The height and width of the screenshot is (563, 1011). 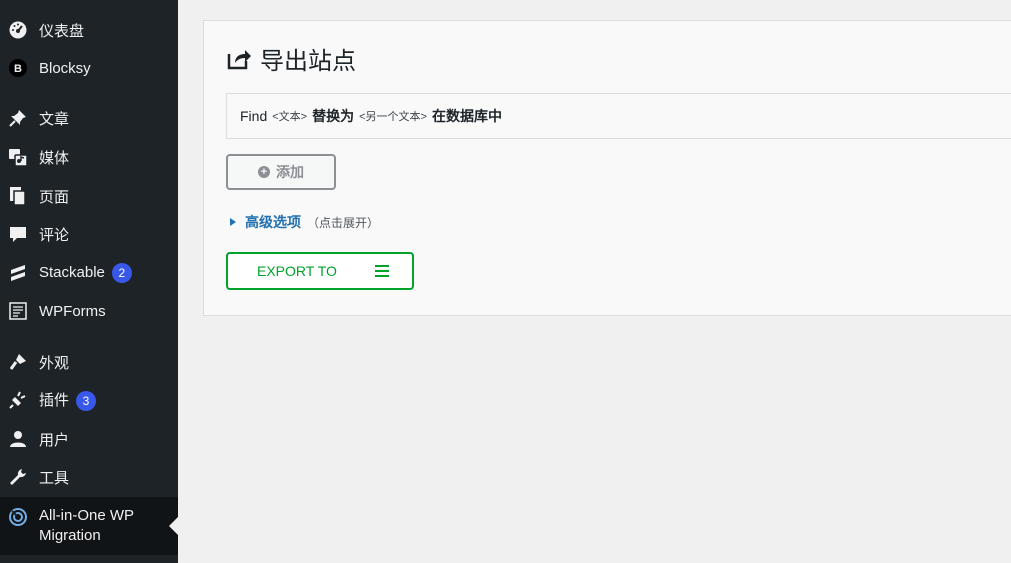 What do you see at coordinates (254, 116) in the screenshot?
I see `find-label: Find` at bounding box center [254, 116].